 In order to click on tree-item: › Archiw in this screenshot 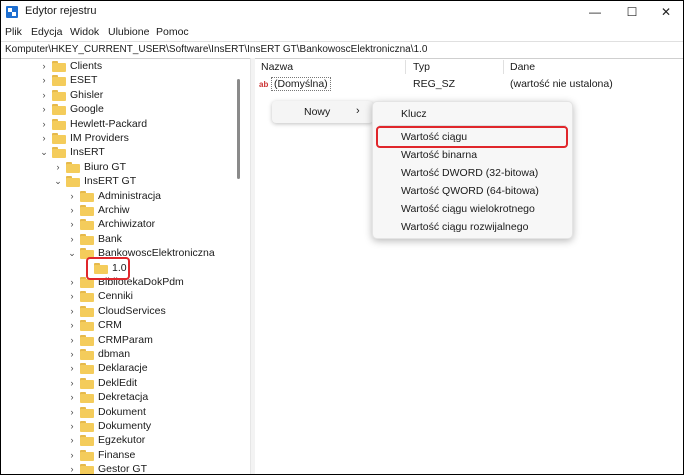, I will do `click(121, 210)`.